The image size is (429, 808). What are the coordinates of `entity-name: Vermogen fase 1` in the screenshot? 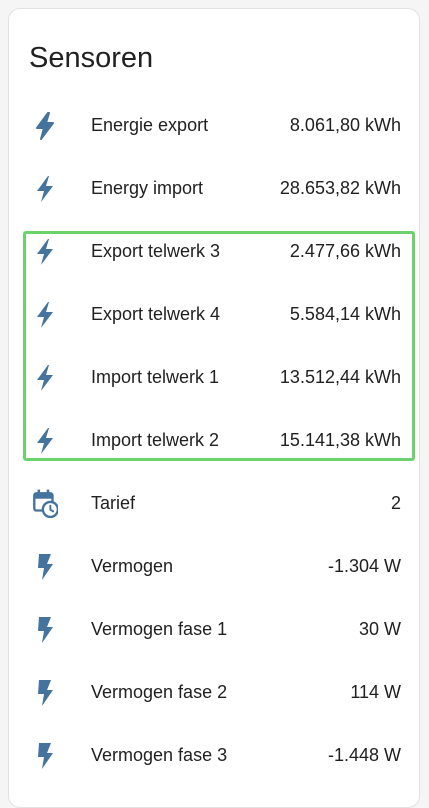 It's located at (159, 629).